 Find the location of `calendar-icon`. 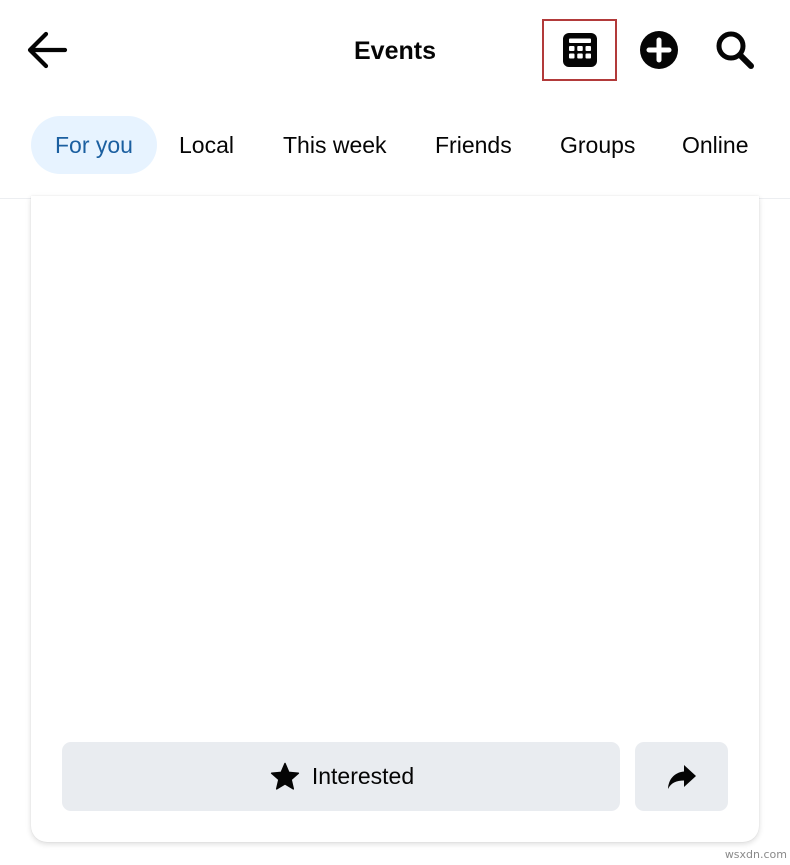

calendar-icon is located at coordinates (579, 50).